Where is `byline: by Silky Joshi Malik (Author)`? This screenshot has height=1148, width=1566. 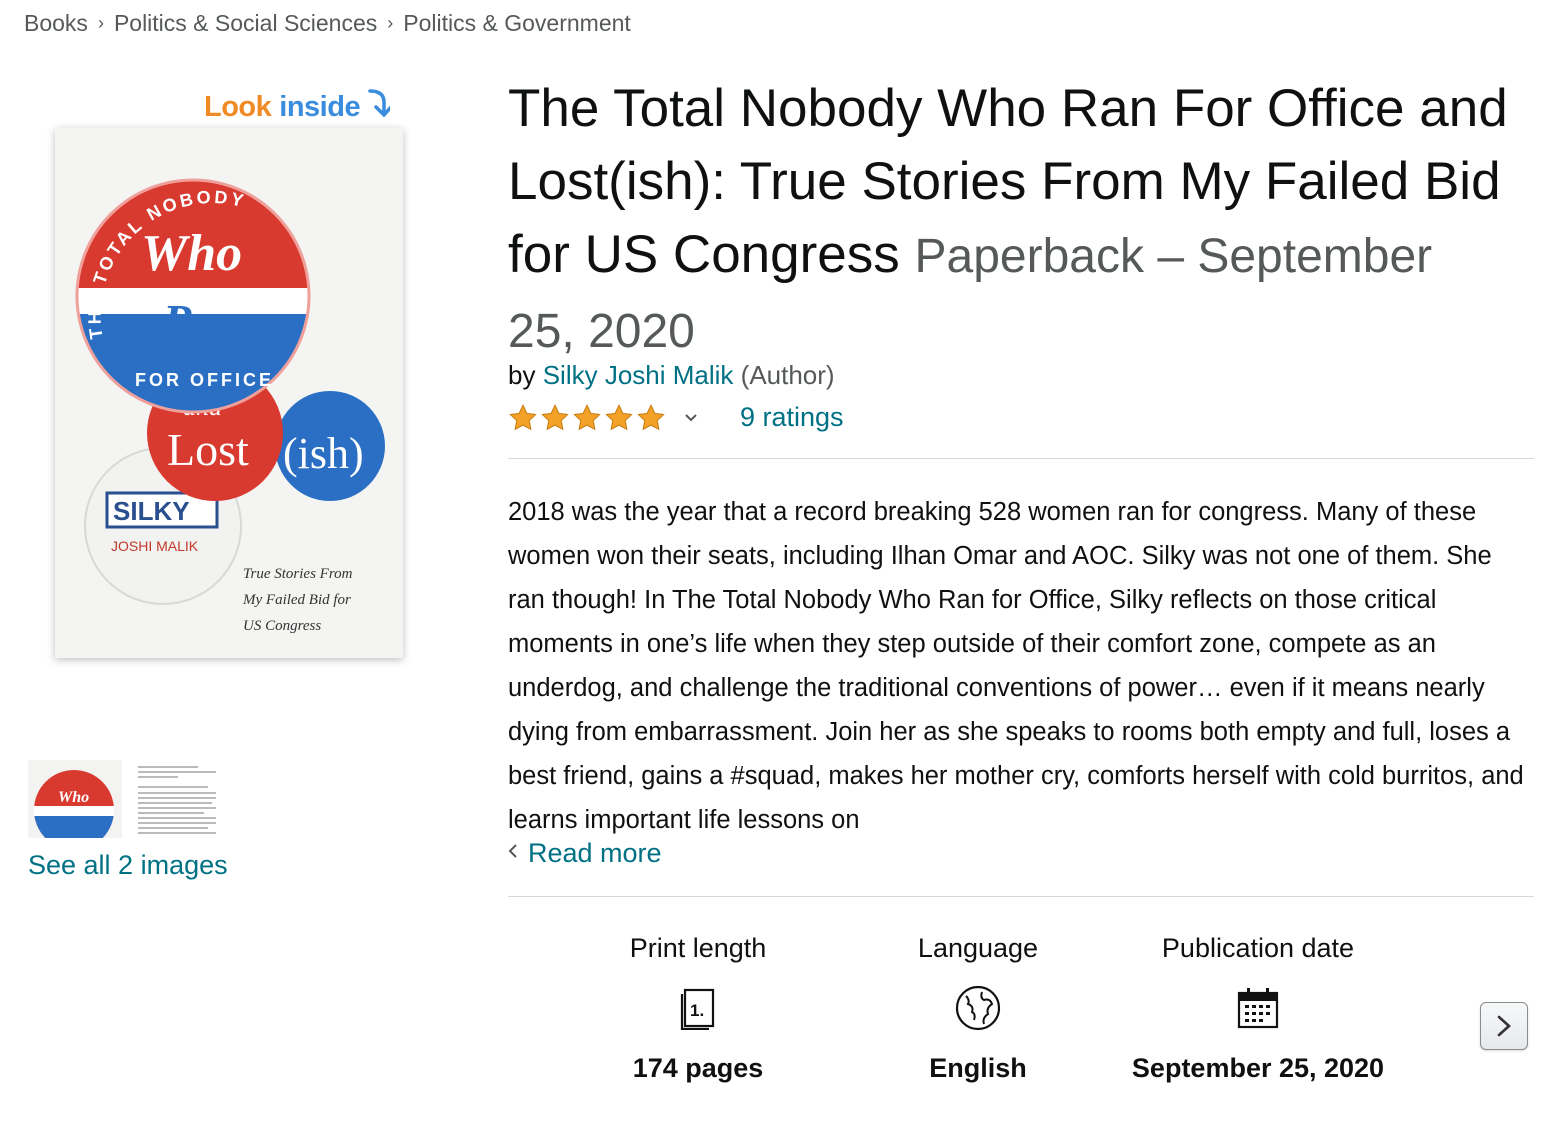 byline: by Silky Joshi Malik (Author) is located at coordinates (671, 375).